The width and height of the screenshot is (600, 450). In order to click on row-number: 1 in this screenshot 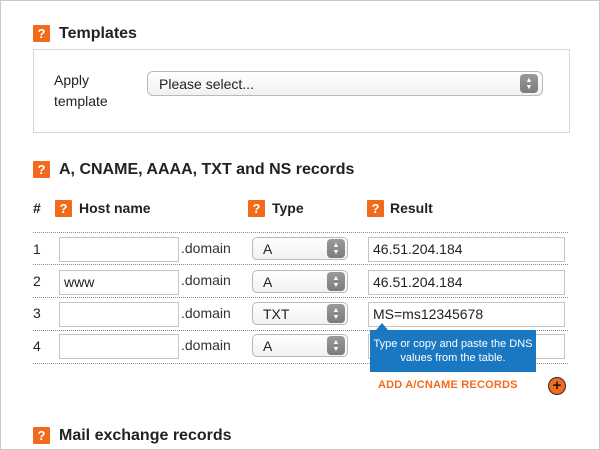, I will do `click(37, 249)`.